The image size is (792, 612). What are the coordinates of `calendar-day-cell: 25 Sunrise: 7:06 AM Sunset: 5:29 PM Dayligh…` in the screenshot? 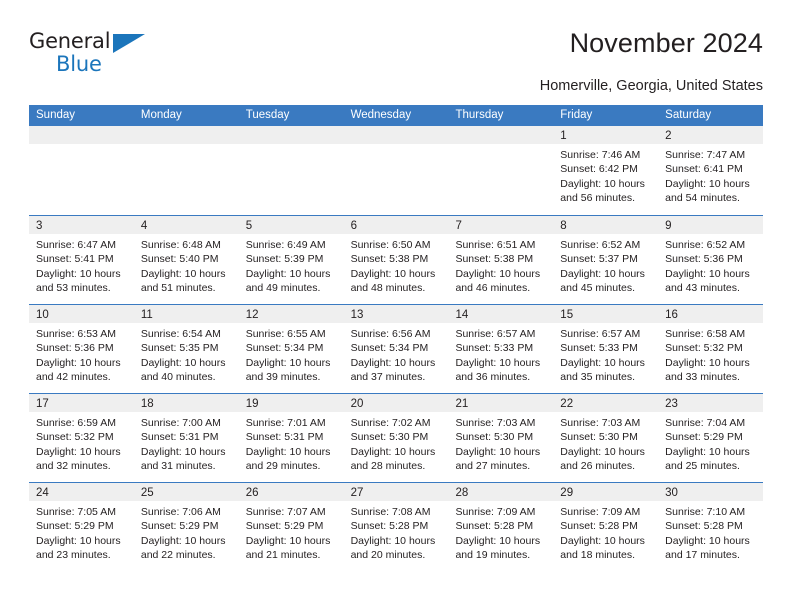 It's located at (186, 527).